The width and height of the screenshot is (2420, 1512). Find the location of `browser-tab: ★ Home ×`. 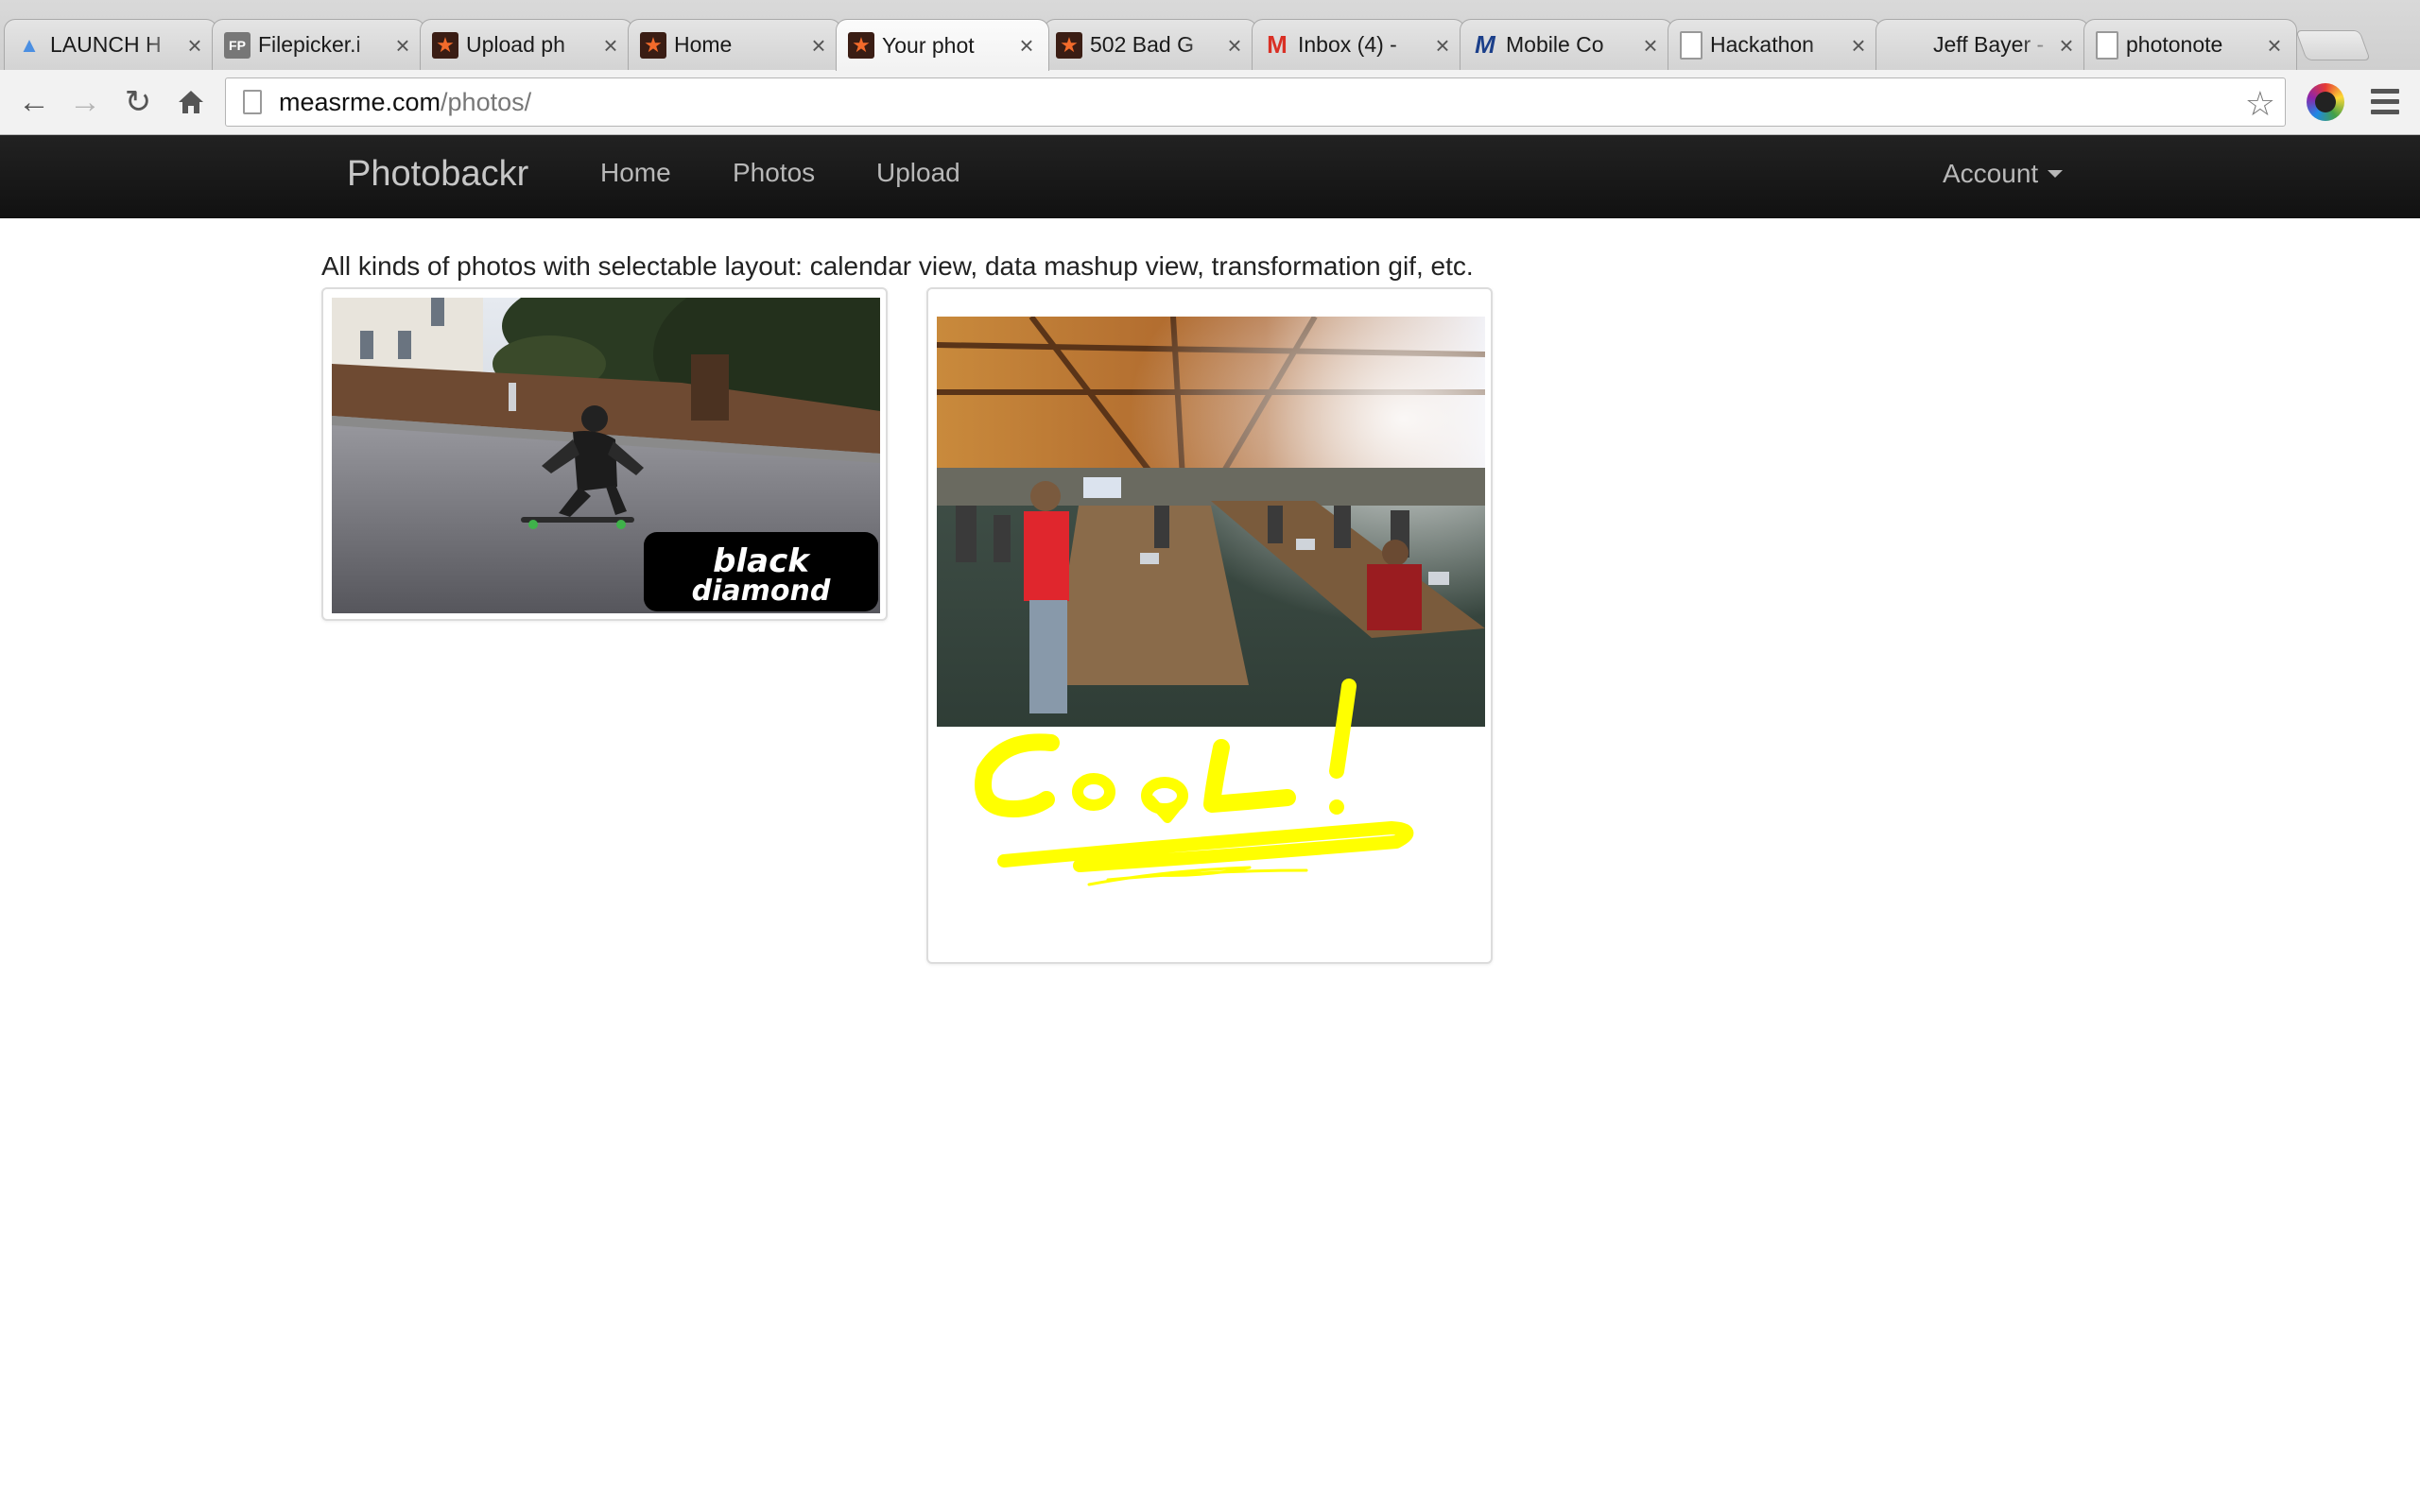

browser-tab: ★ Home × is located at coordinates (735, 44).